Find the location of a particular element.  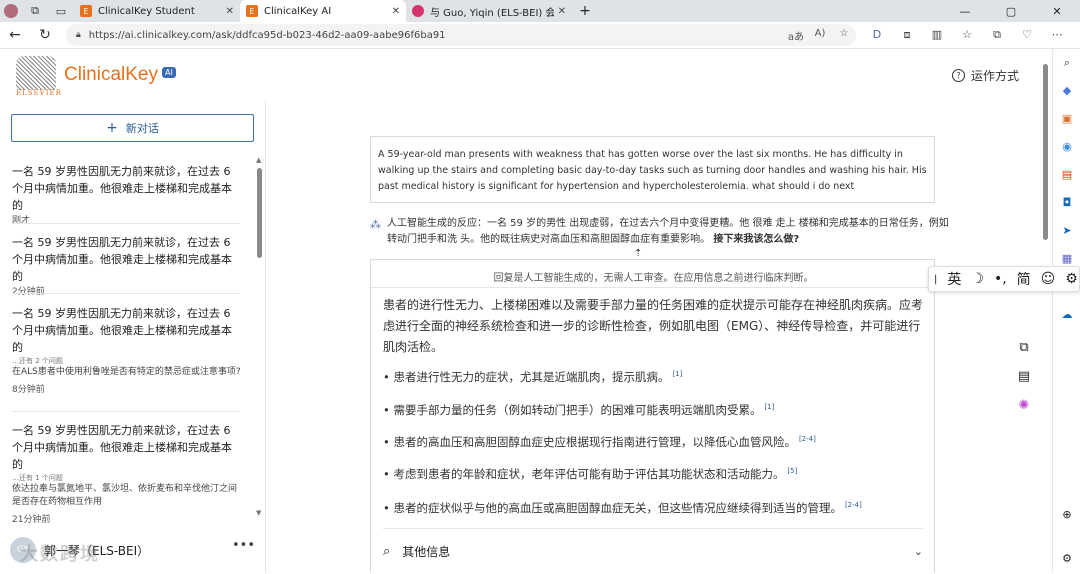

sidebar-scroll-up-icon: ▲ is located at coordinates (258, 160).